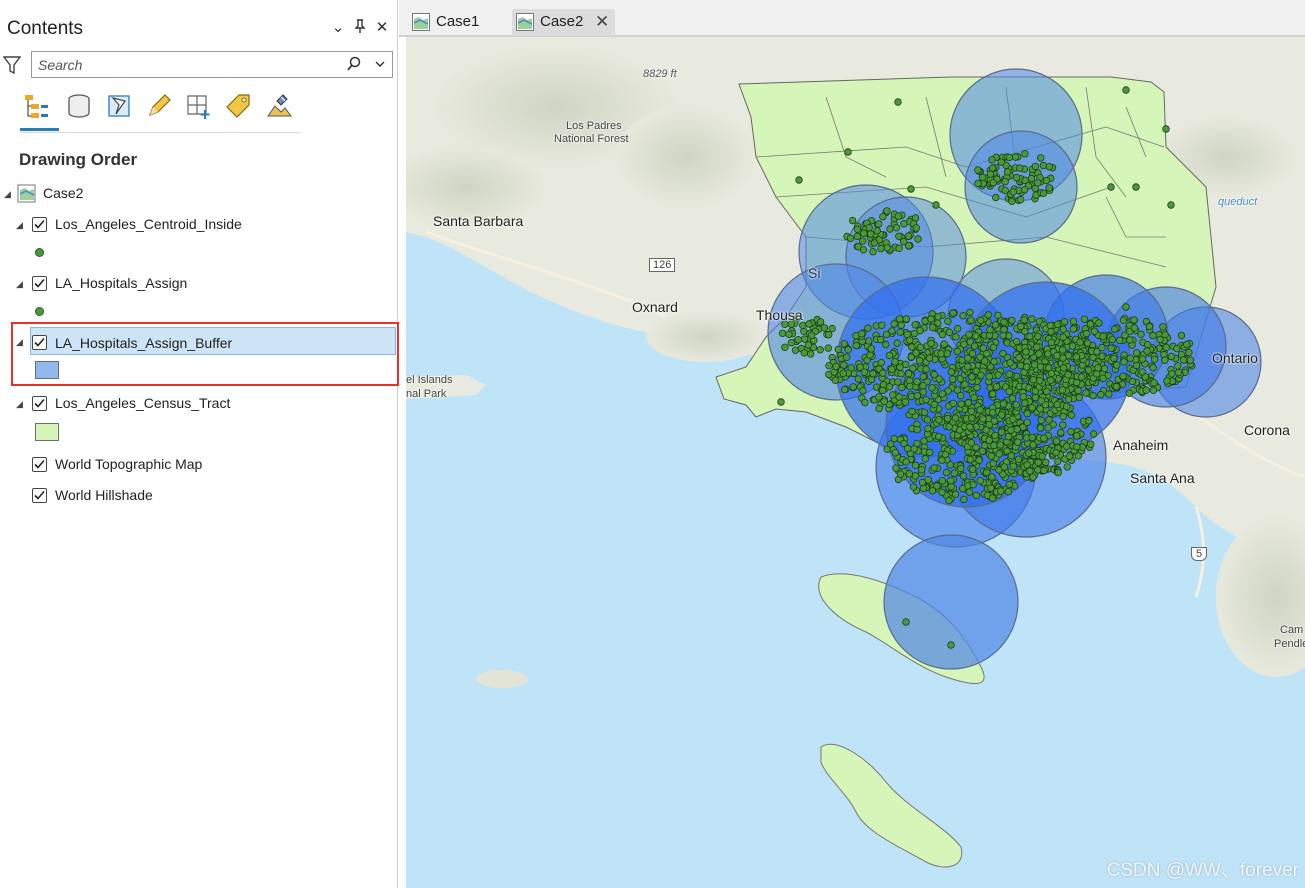  I want to click on filter-icon, so click(12, 65).